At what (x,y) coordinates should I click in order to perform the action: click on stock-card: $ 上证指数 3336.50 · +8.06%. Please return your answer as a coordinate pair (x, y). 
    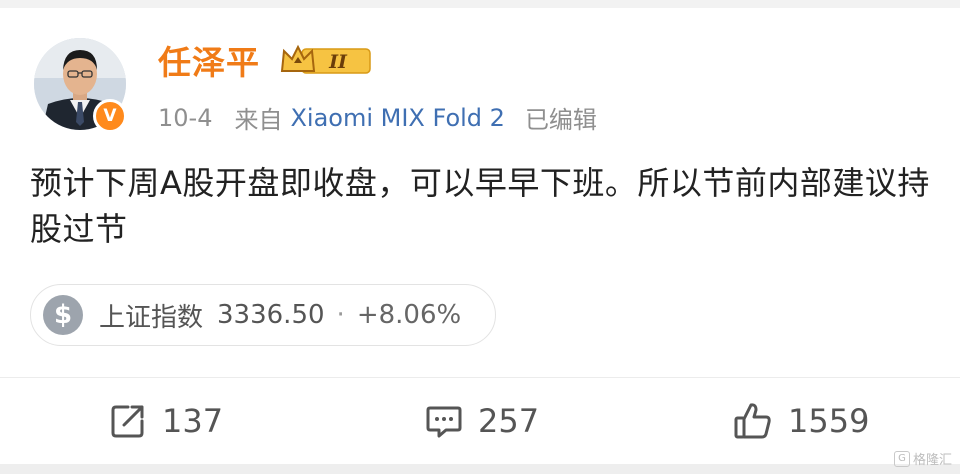
    Looking at the image, I should click on (263, 315).